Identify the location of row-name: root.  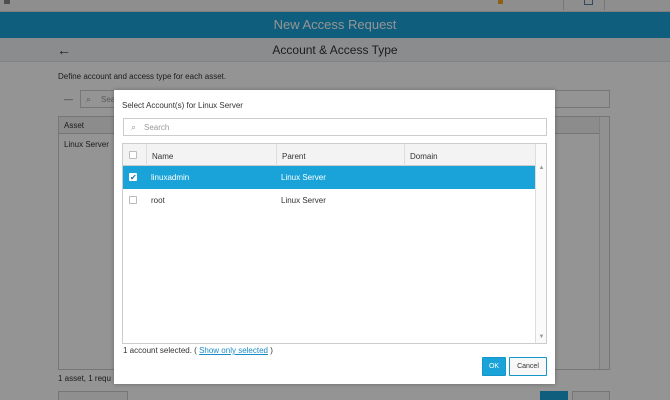
(158, 200).